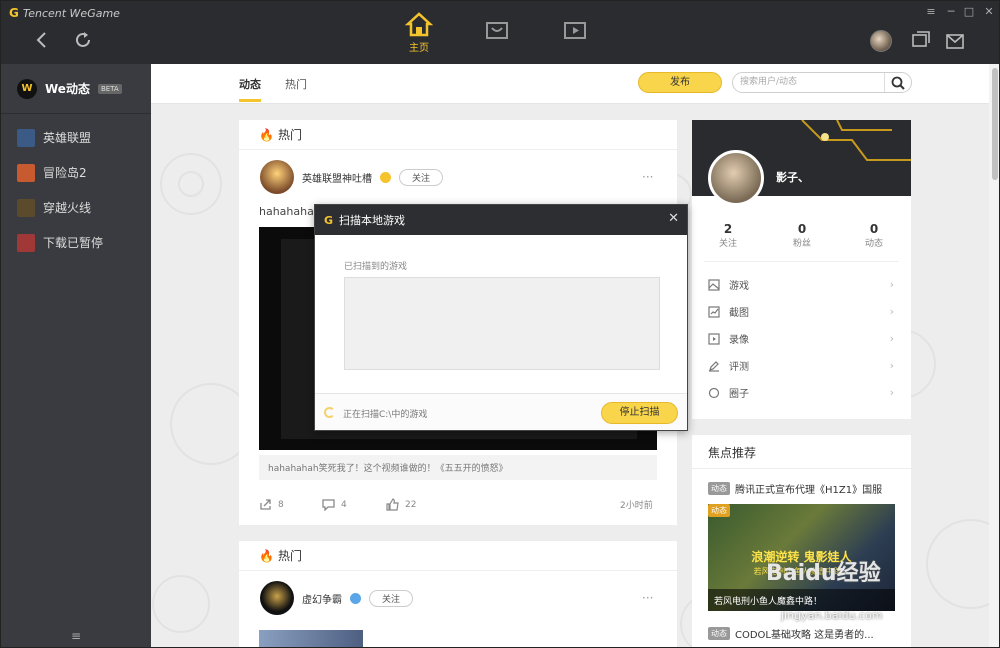  What do you see at coordinates (639, 413) in the screenshot?
I see `stop-scan-button: 停止扫描` at bounding box center [639, 413].